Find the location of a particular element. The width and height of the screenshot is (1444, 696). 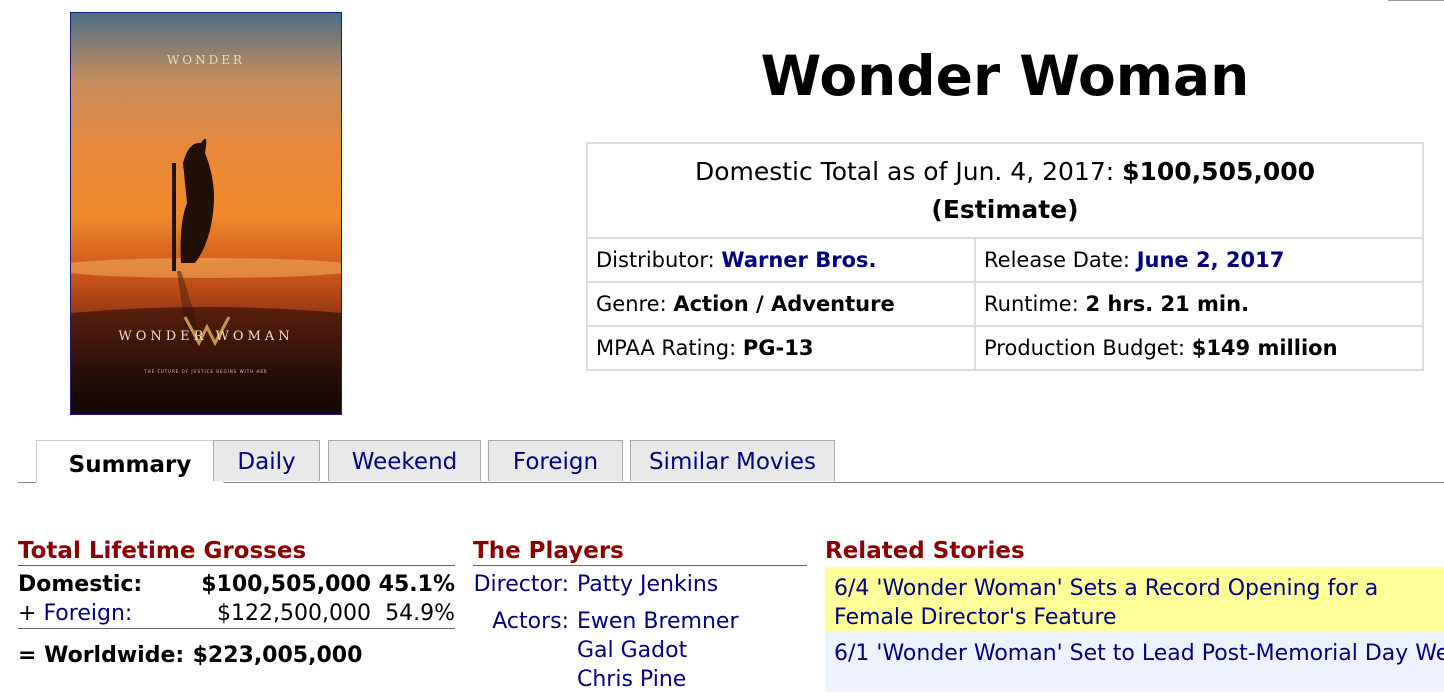

actor-row: Gal Gadot is located at coordinates (640, 652).